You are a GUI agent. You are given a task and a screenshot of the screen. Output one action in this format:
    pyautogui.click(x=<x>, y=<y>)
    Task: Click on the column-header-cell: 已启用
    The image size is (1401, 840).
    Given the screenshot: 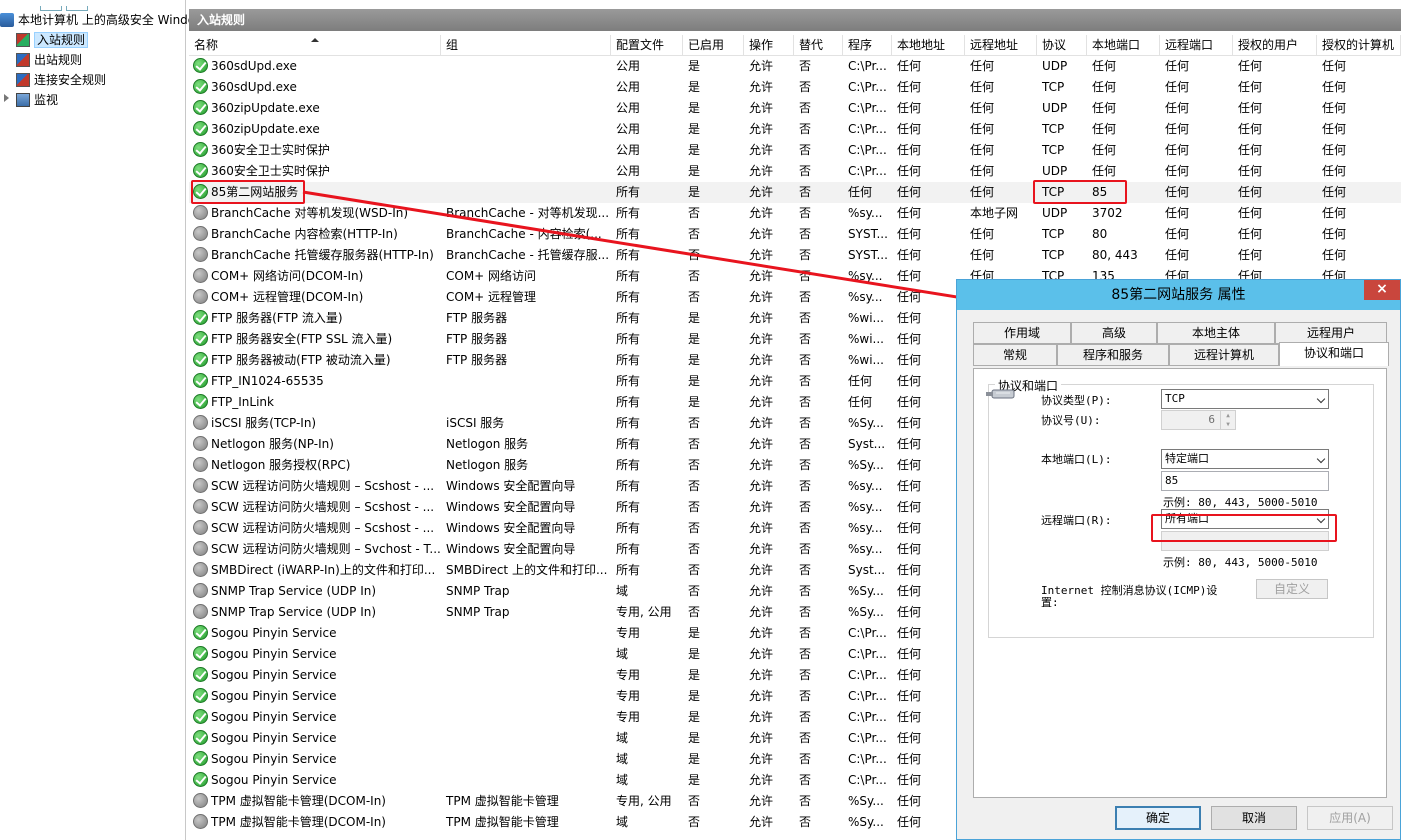 What is the action you would take?
    pyautogui.click(x=713, y=45)
    